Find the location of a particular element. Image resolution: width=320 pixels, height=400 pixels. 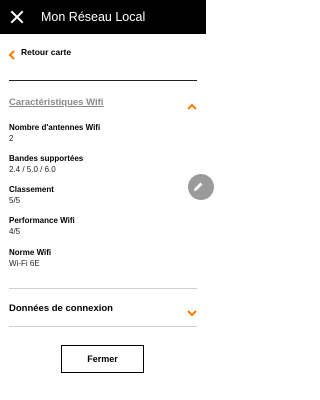

property-value: 5/5 is located at coordinates (15, 200).